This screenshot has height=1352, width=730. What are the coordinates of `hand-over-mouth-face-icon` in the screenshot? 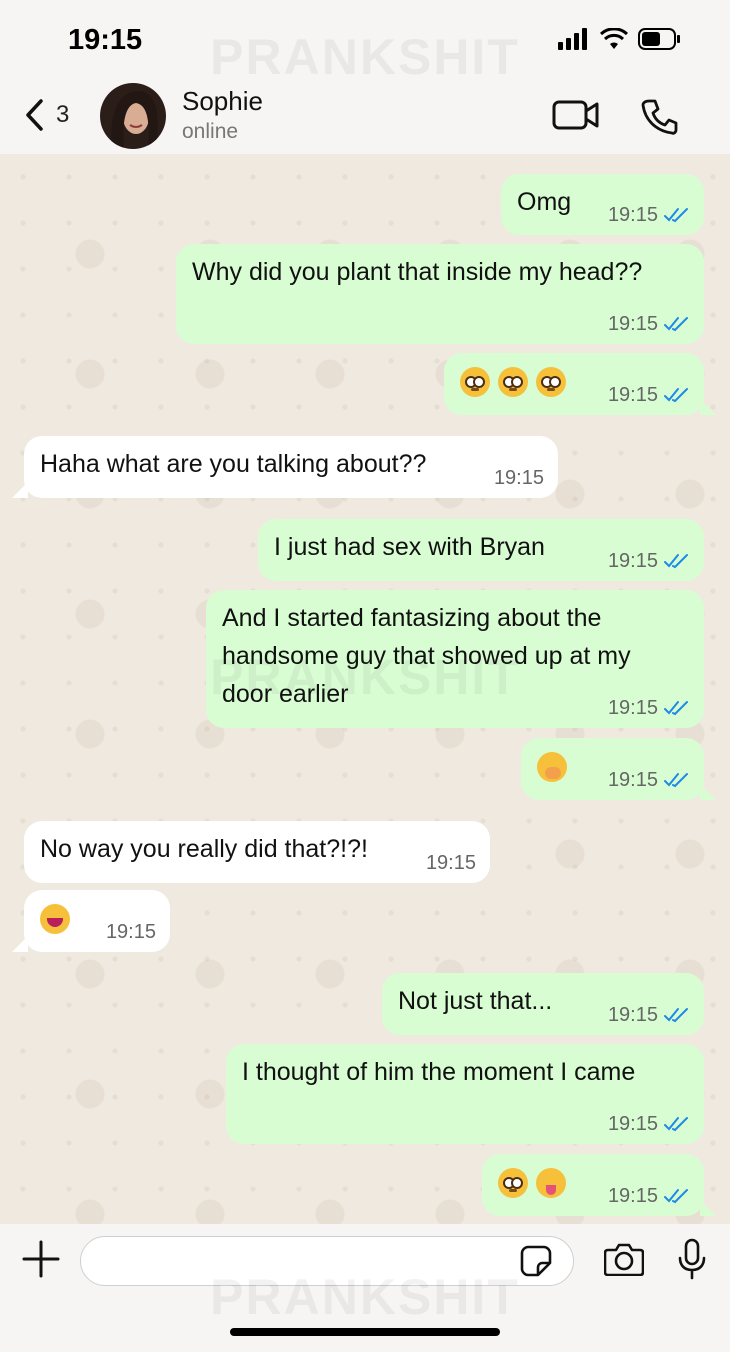 It's located at (552, 767).